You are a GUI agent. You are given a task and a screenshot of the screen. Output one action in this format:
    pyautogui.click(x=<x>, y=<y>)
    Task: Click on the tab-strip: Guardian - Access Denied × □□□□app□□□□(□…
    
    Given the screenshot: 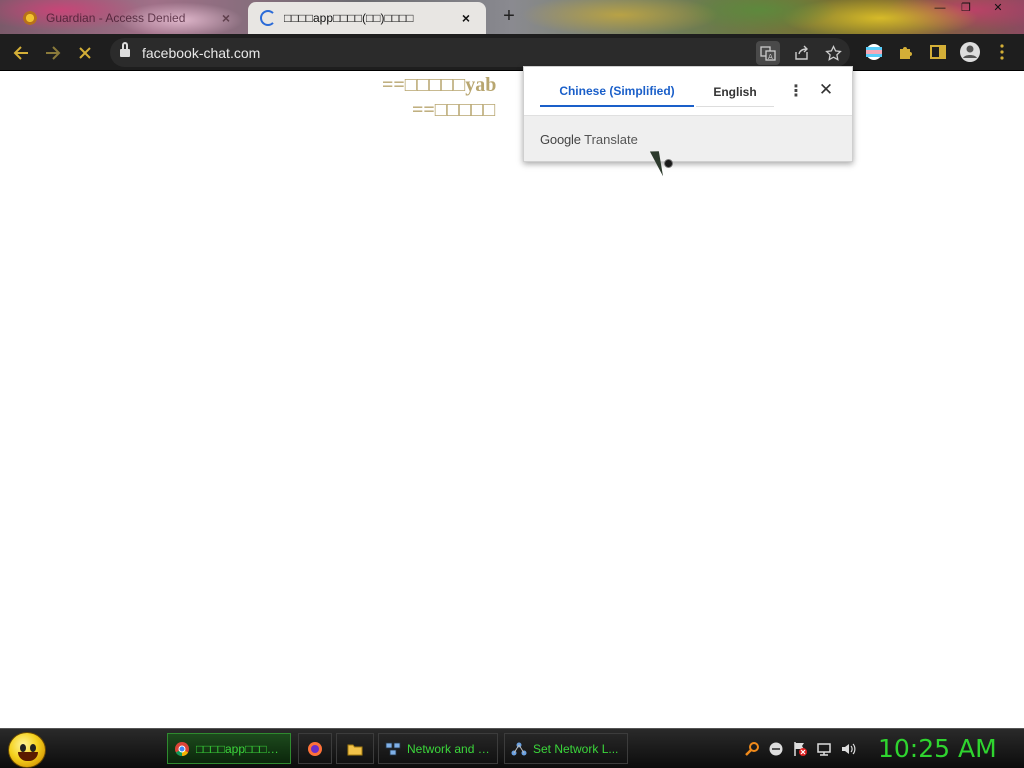 What is the action you would take?
    pyautogui.click(x=512, y=17)
    